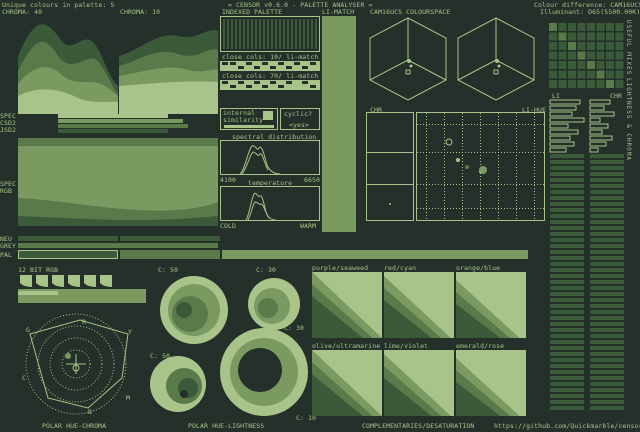  I want to click on li-hue-plot, so click(455, 166).